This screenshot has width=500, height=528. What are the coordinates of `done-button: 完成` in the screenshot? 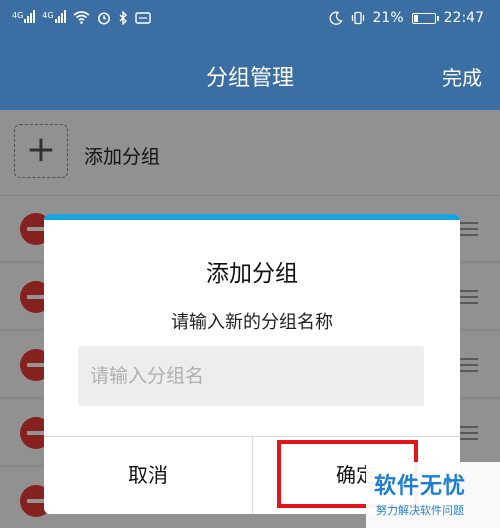 It's located at (462, 76).